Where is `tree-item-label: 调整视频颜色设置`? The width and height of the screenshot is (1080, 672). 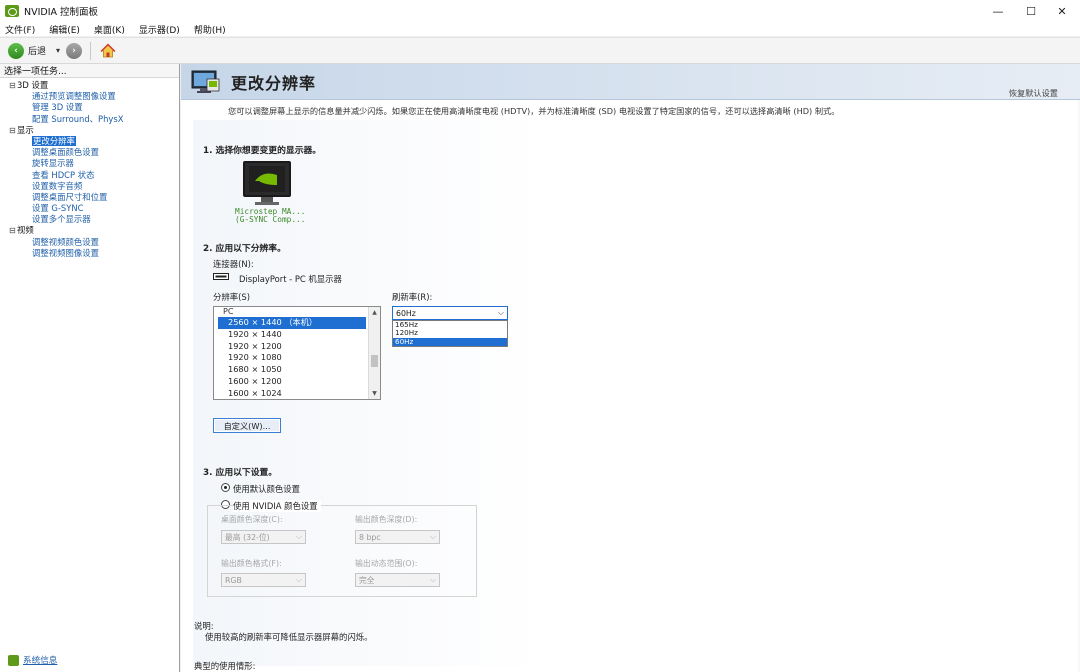
tree-item-label: 调整视频颜色设置 is located at coordinates (65, 241).